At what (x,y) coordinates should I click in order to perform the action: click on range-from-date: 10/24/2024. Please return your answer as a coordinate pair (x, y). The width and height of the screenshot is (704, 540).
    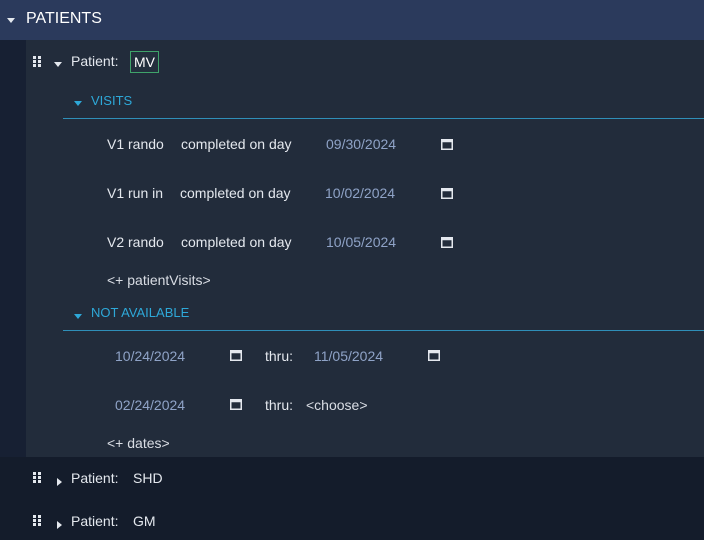
    Looking at the image, I should click on (150, 356).